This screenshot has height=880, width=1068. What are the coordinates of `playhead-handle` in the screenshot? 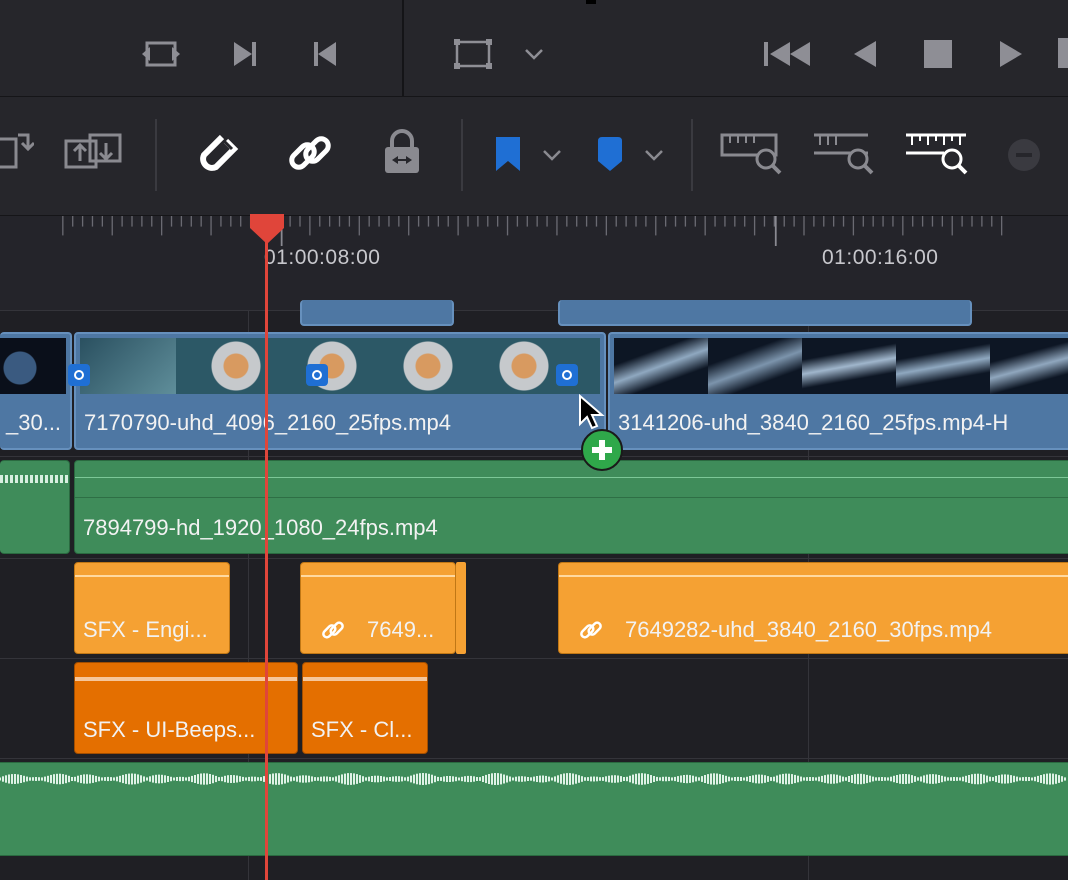 It's located at (267, 229).